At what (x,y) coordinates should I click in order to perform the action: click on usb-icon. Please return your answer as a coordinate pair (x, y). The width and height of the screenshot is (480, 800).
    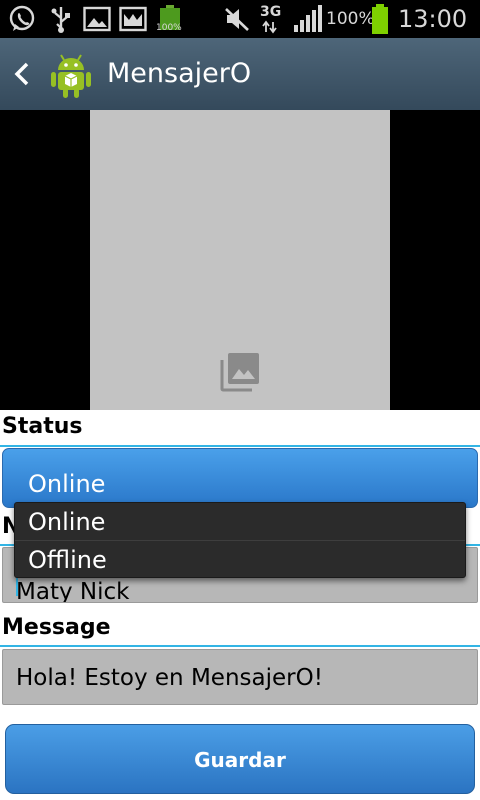
    Looking at the image, I should click on (61, 19).